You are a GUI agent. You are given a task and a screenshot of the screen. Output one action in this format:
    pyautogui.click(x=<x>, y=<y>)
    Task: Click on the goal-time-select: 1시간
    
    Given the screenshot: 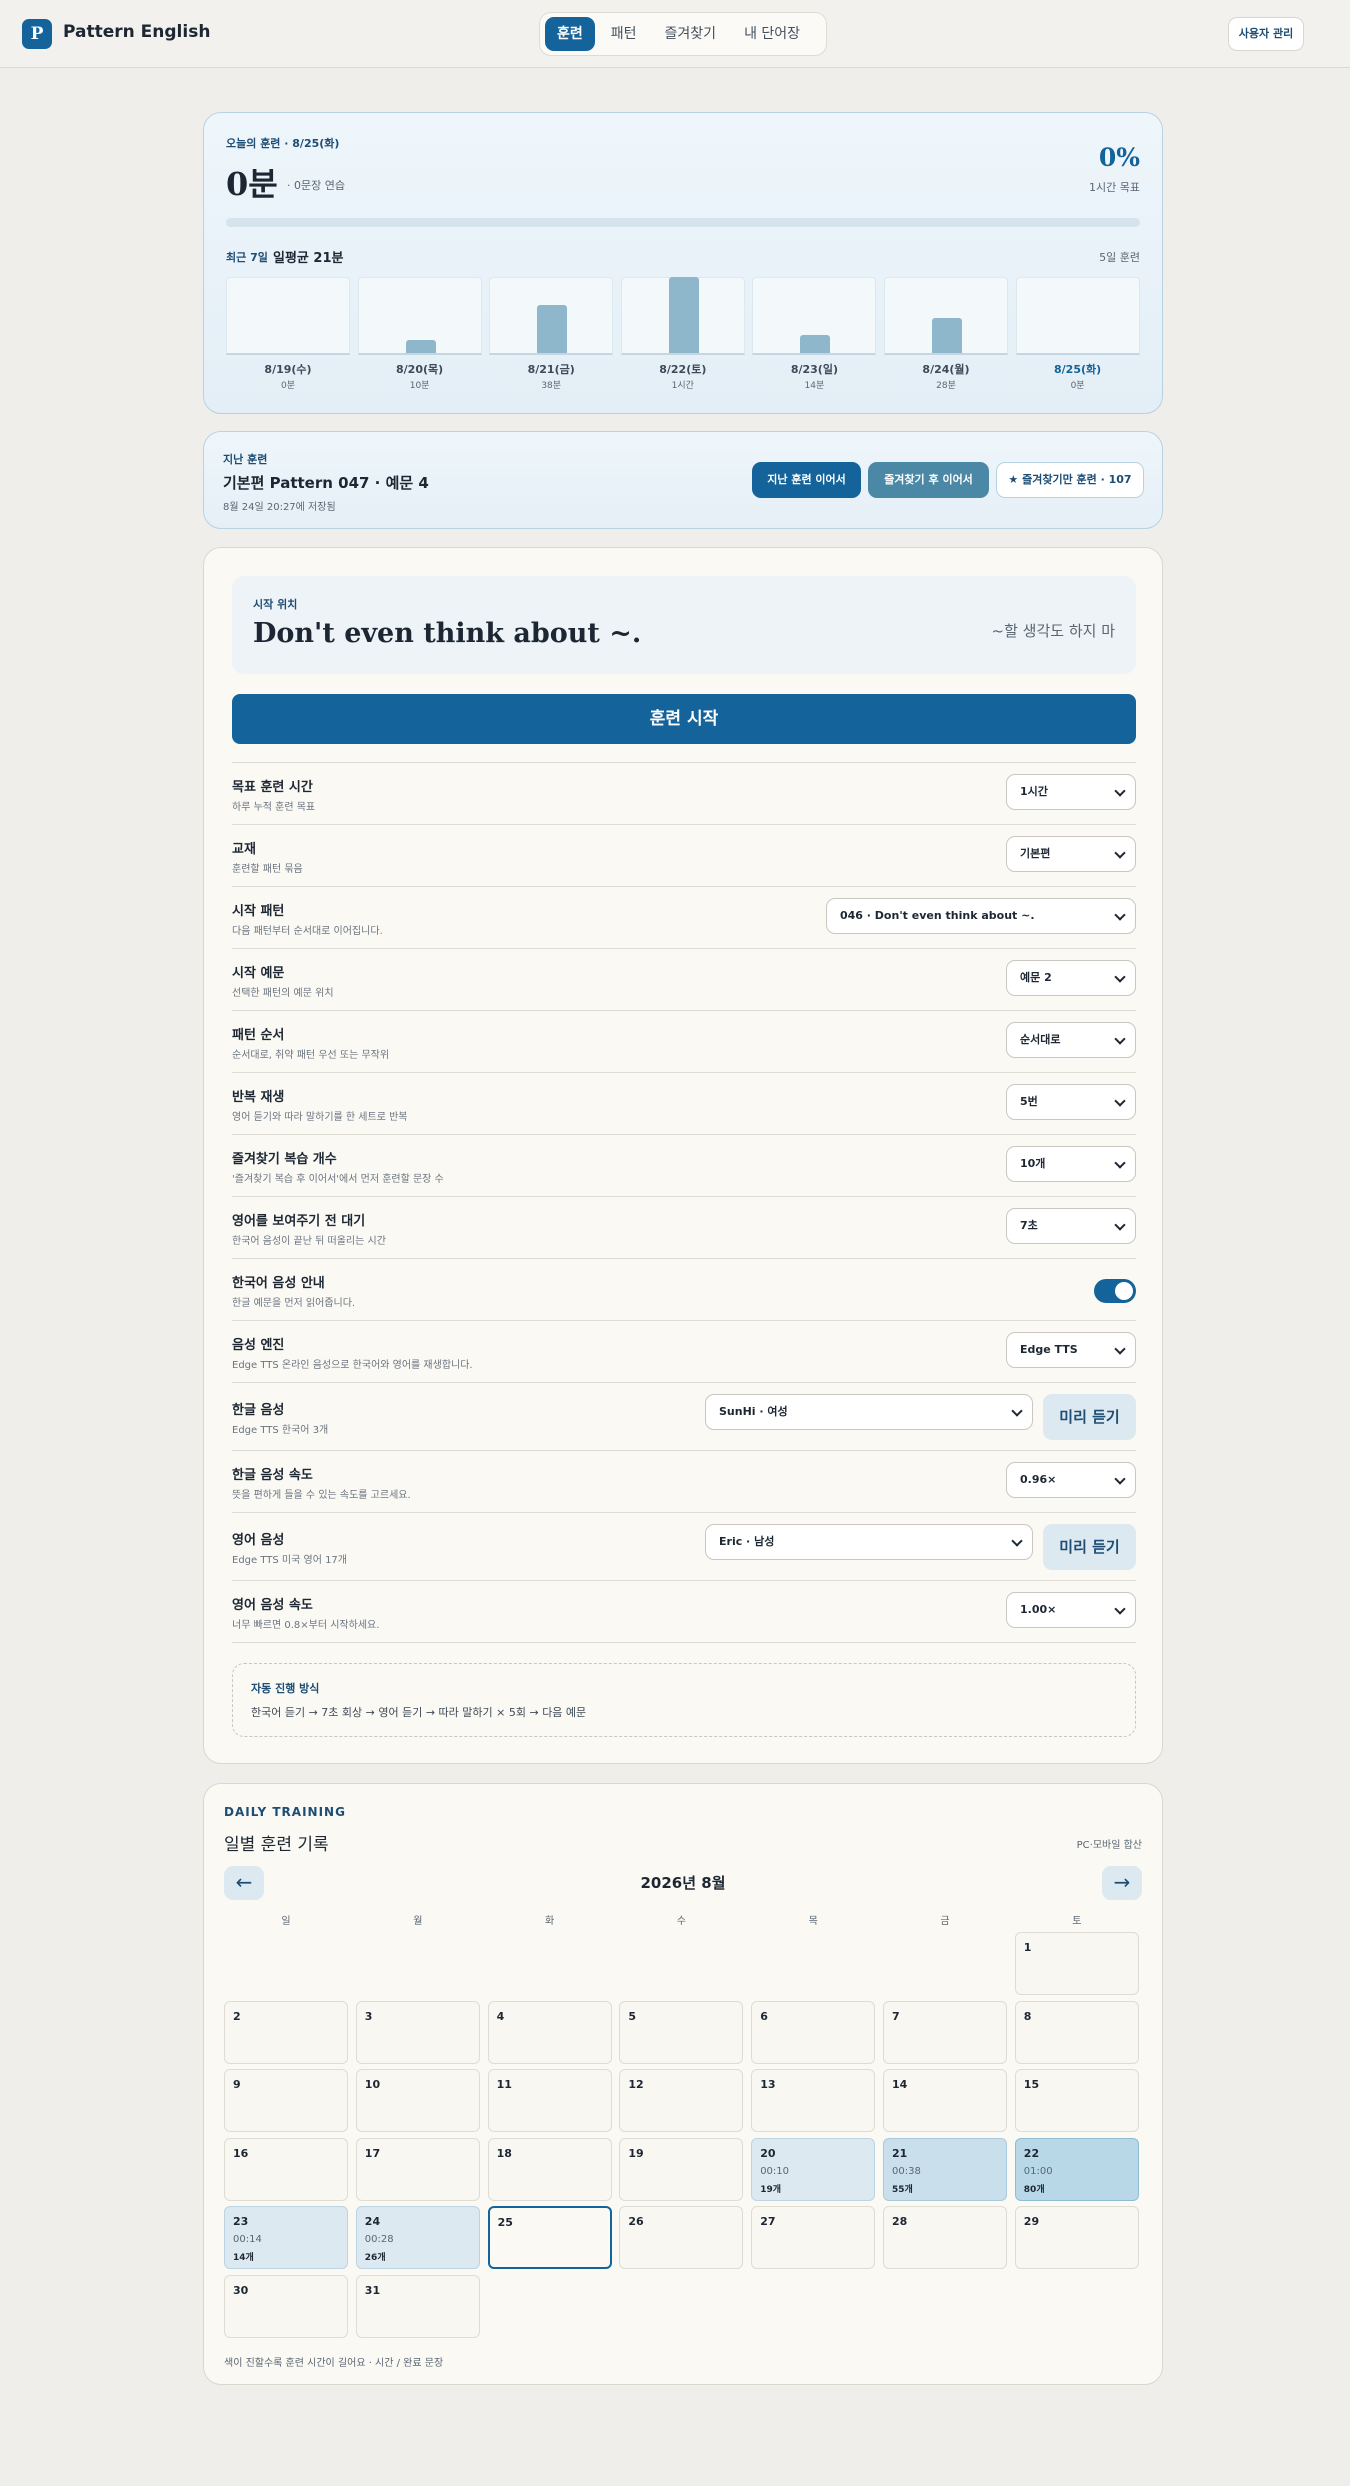 What is the action you would take?
    pyautogui.click(x=1071, y=792)
    